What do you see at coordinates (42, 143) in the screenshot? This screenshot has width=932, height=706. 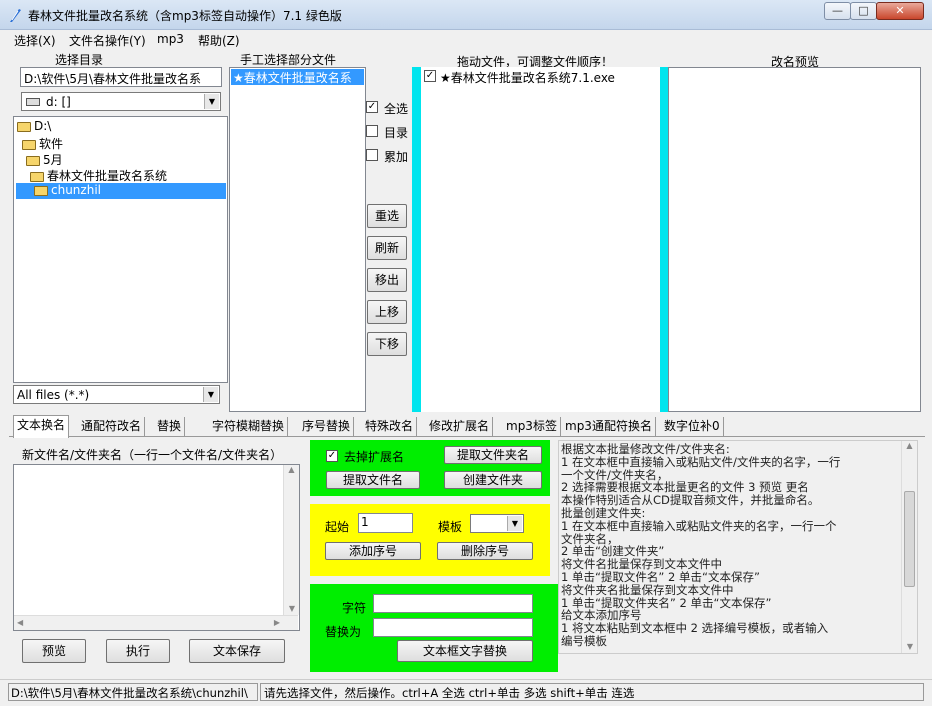 I see `tree-item-software: 软件` at bounding box center [42, 143].